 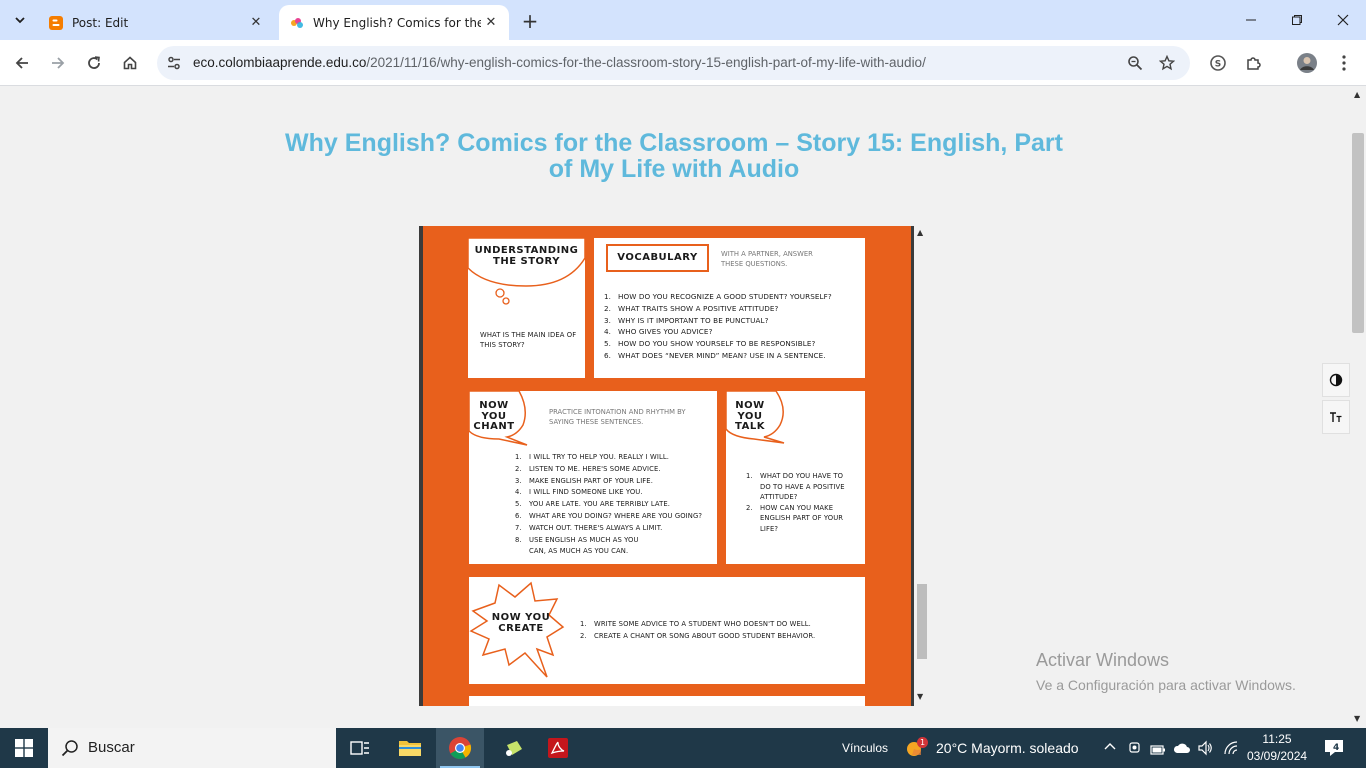 I want to click on list-item-text: YOU ARE LATE. YOU ARE TERRIBLY LATE., so click(x=600, y=504).